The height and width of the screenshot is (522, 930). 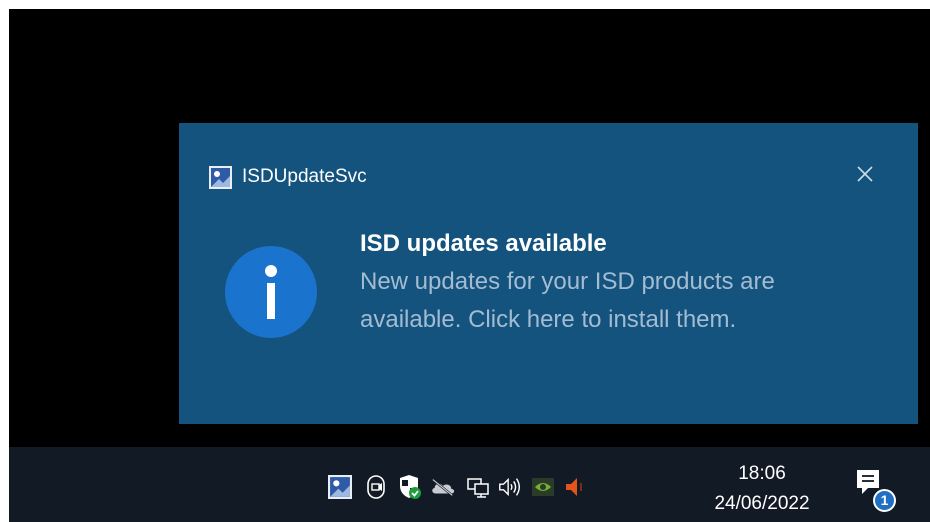 I want to click on meet-now-tray-icon, so click(x=376, y=487).